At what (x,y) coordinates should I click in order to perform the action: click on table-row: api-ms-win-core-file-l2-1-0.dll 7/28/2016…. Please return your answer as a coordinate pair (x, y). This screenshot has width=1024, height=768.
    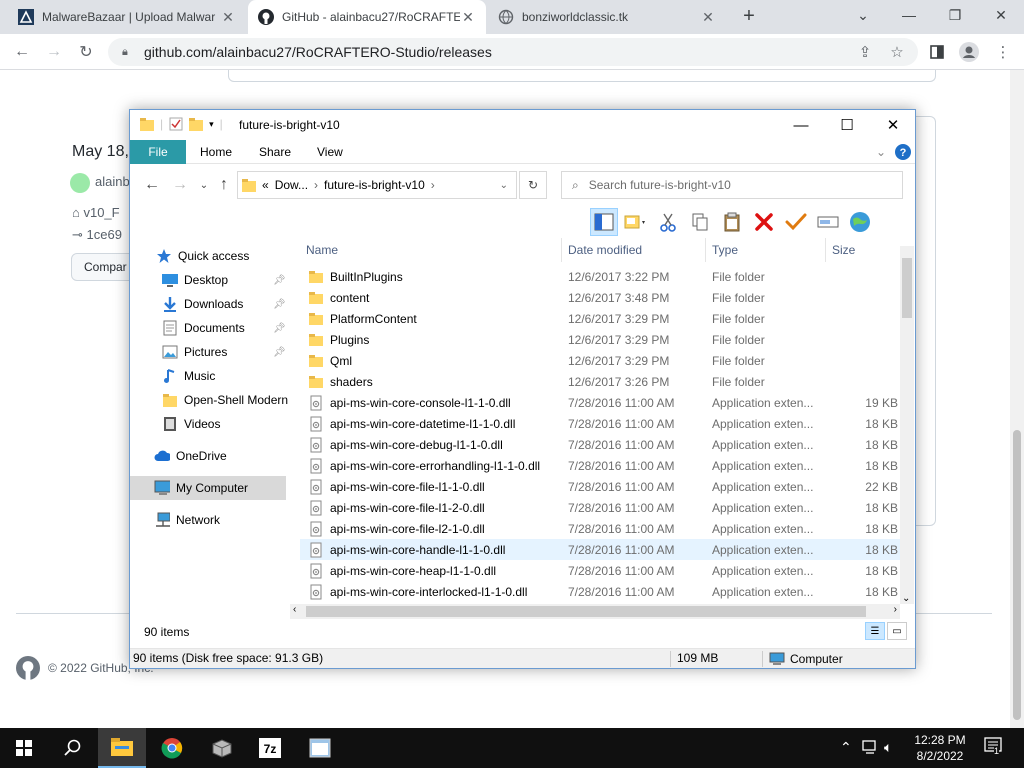
    Looking at the image, I should click on (600, 528).